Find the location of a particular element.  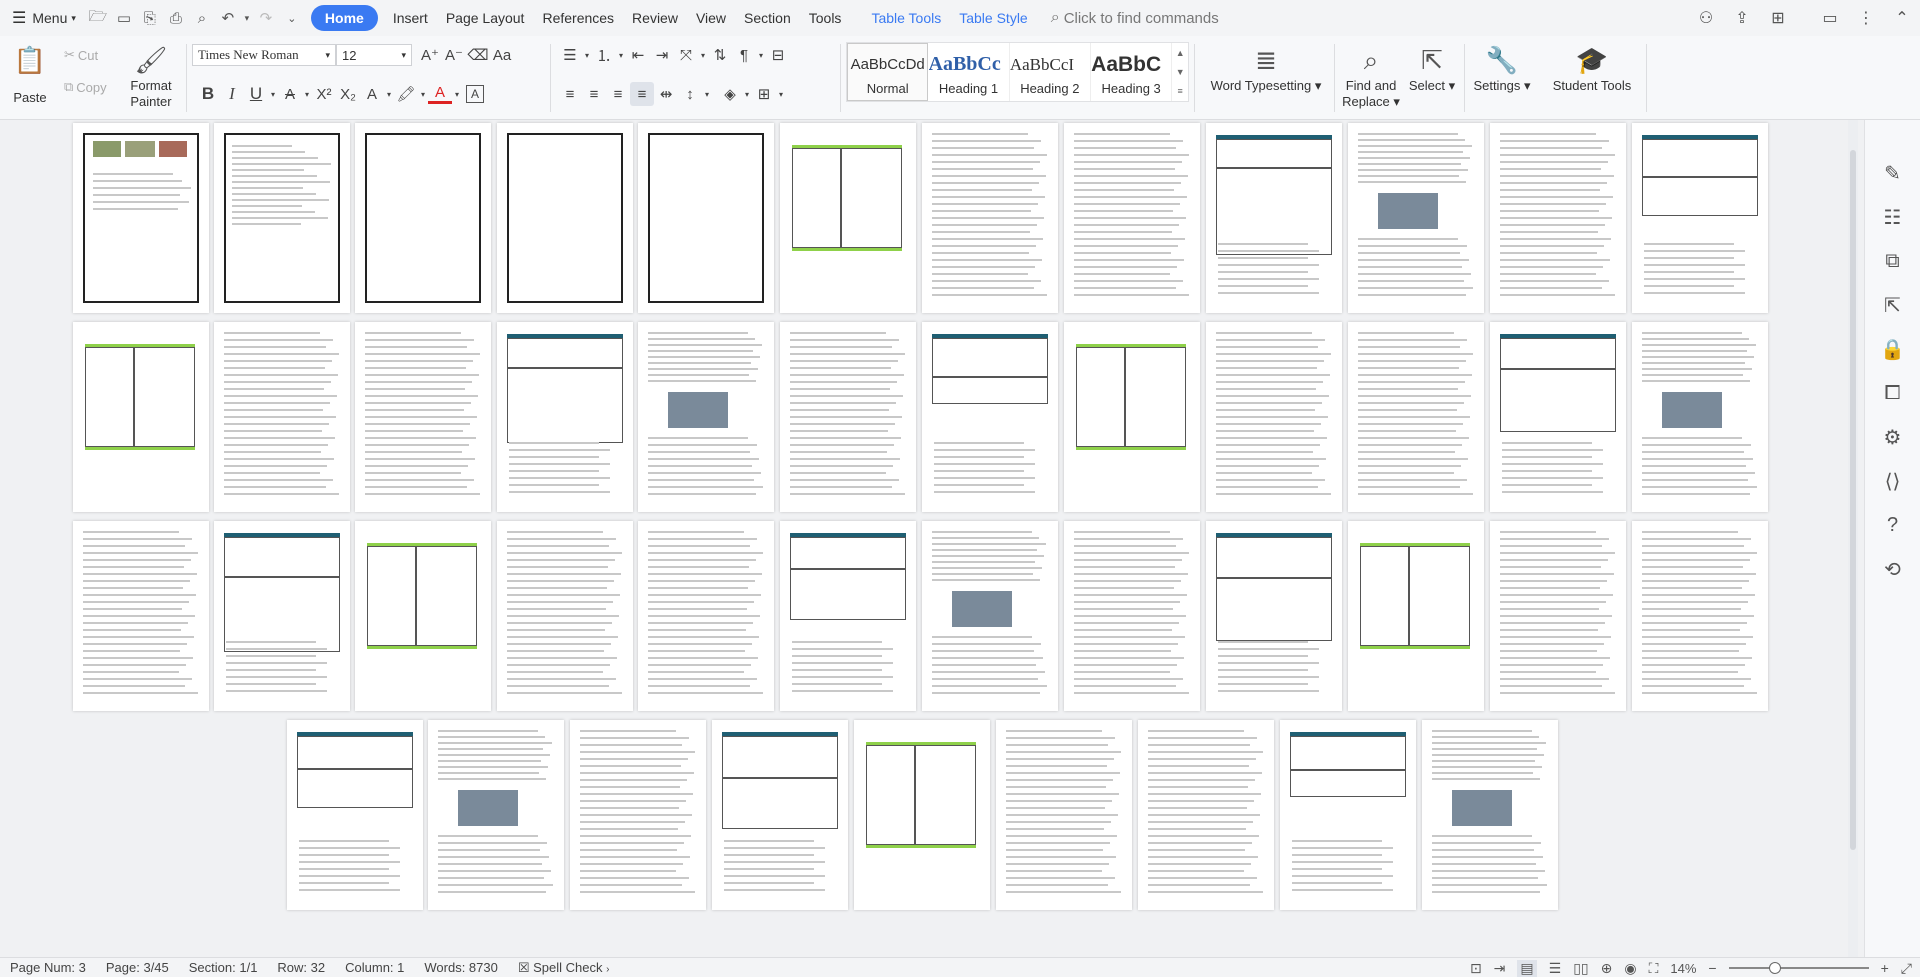

share-icon: ⇪ is located at coordinates (1742, 18).